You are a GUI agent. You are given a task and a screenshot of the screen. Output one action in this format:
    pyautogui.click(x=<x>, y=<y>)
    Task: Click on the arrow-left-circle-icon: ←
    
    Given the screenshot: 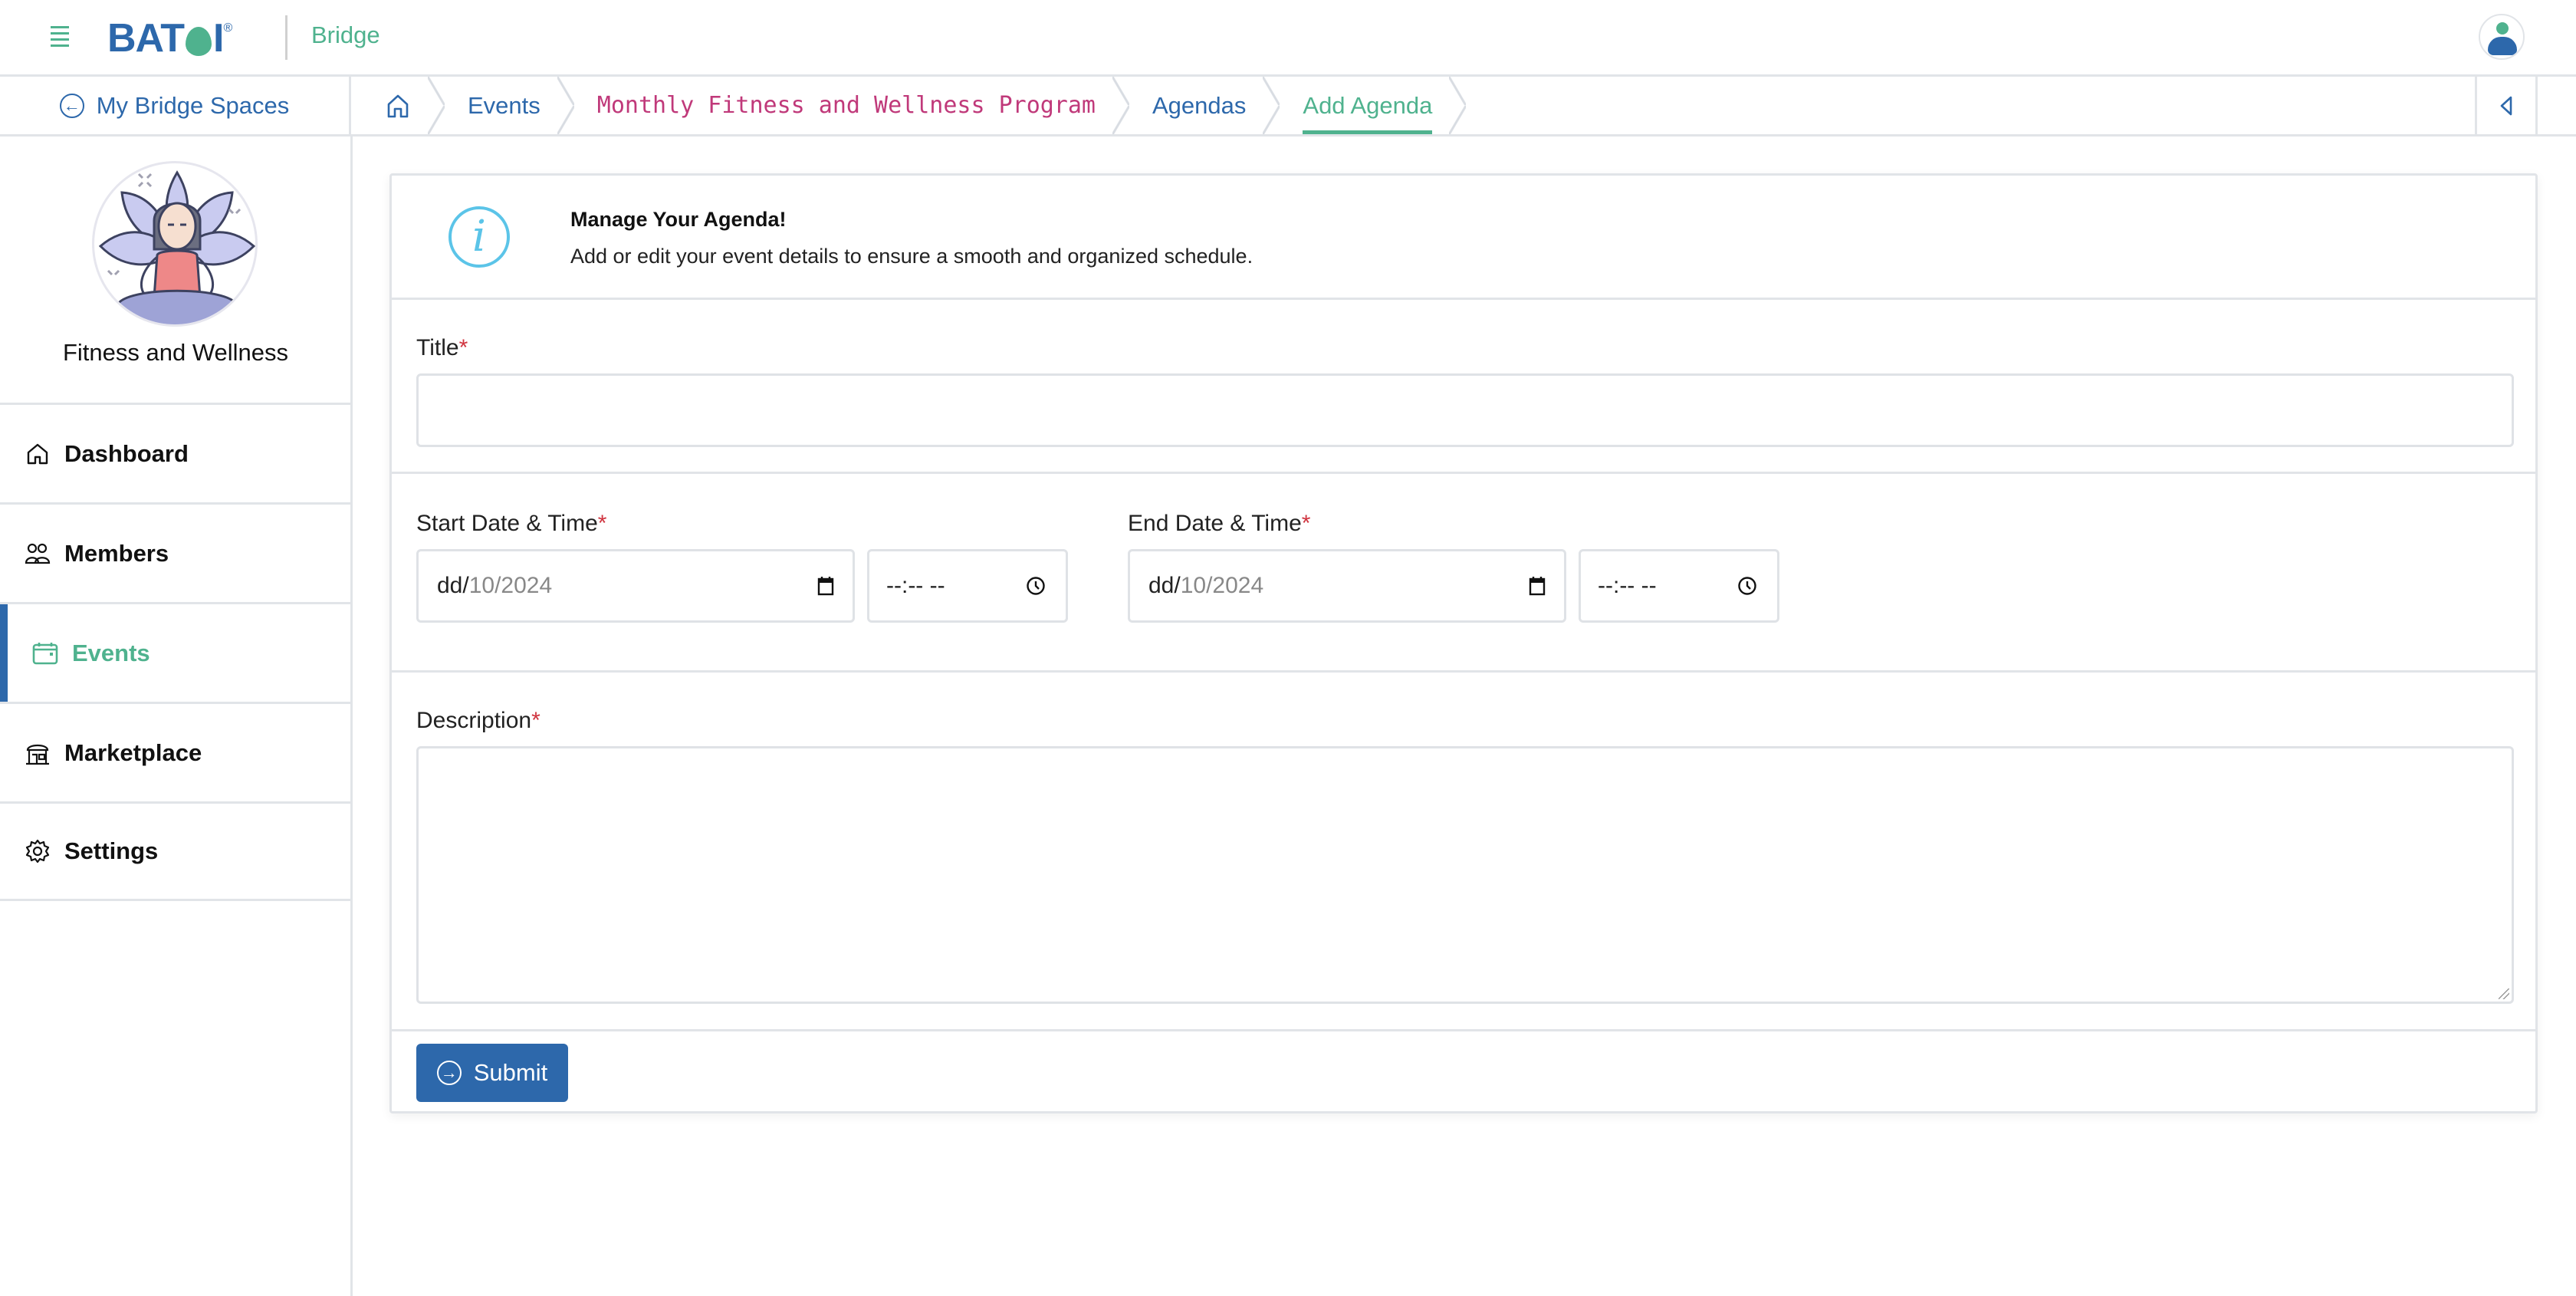 What is the action you would take?
    pyautogui.click(x=71, y=105)
    